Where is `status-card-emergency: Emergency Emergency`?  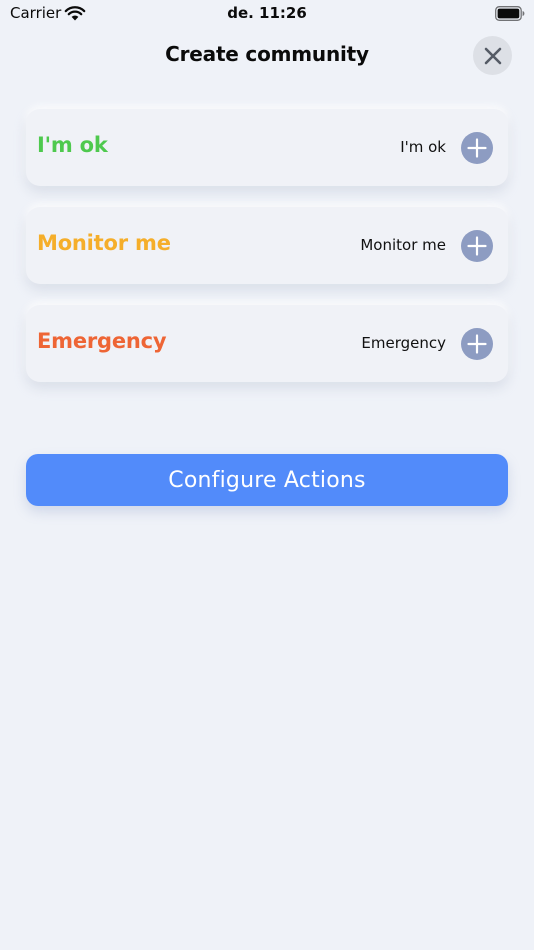
status-card-emergency: Emergency Emergency is located at coordinates (267, 343).